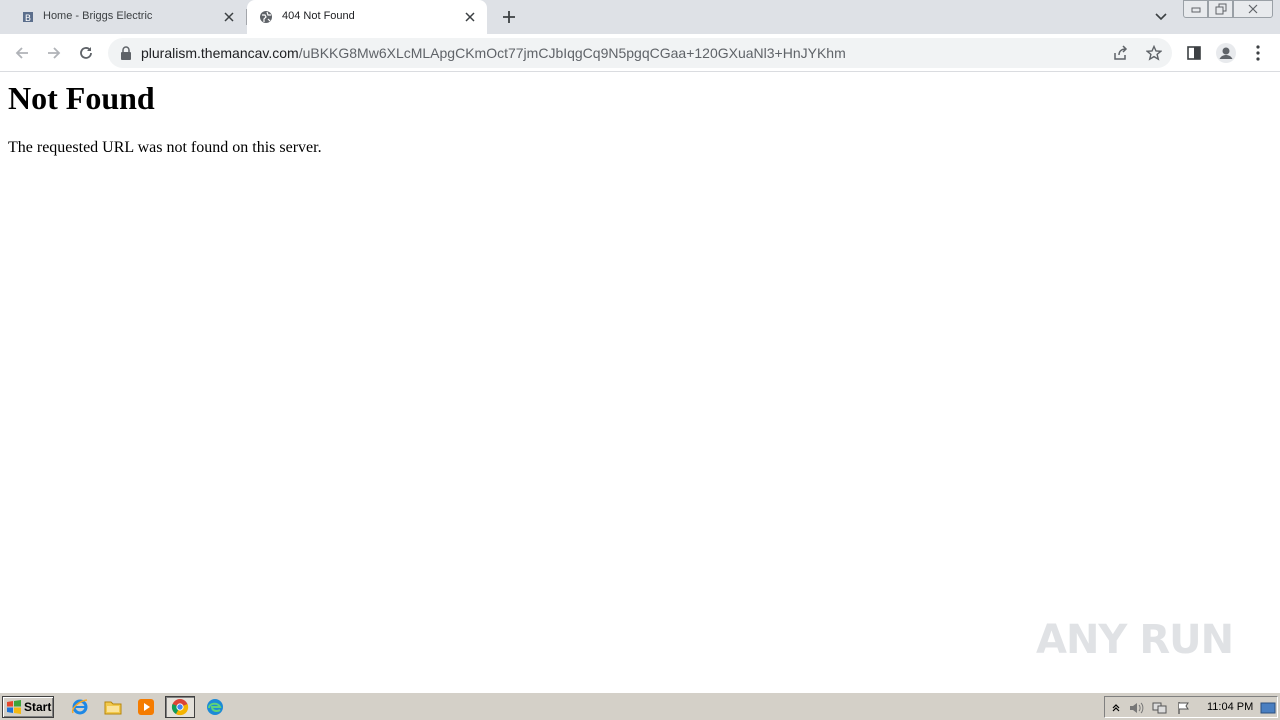  I want to click on action-center-flag-icon, so click(1184, 708).